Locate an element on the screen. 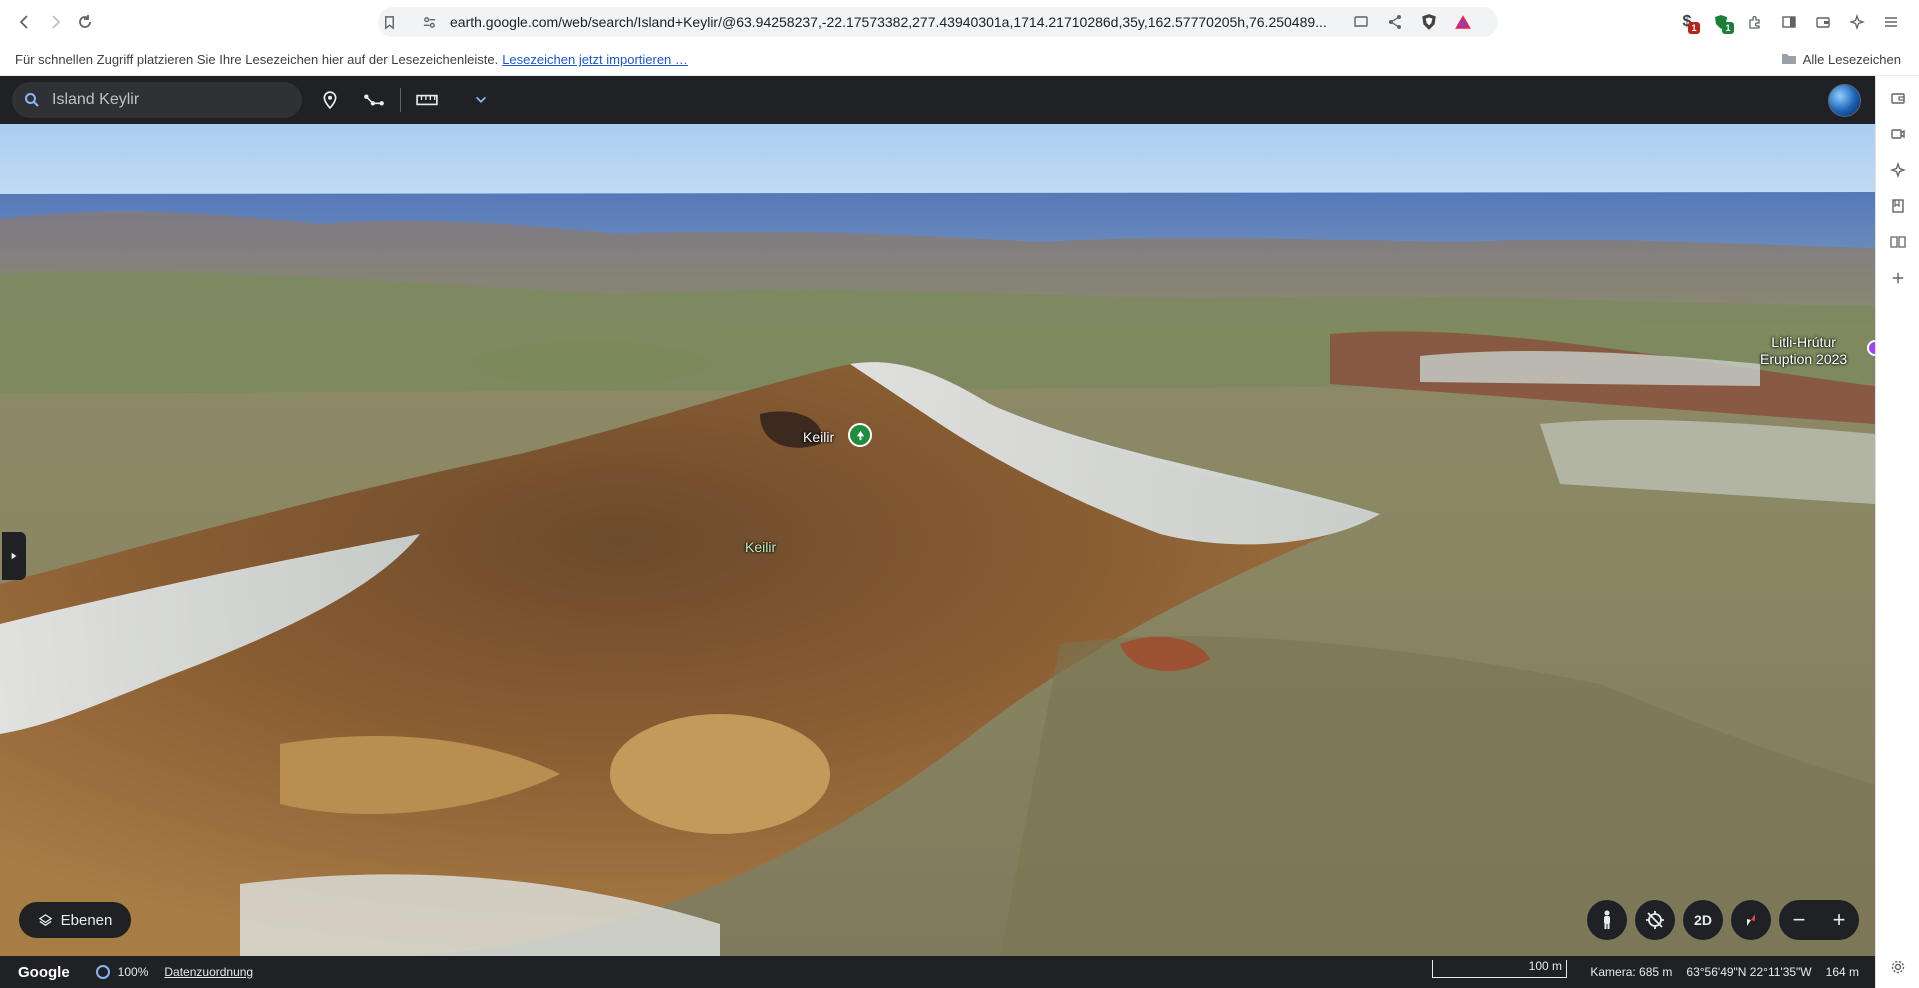  back-button is located at coordinates (25, 22).